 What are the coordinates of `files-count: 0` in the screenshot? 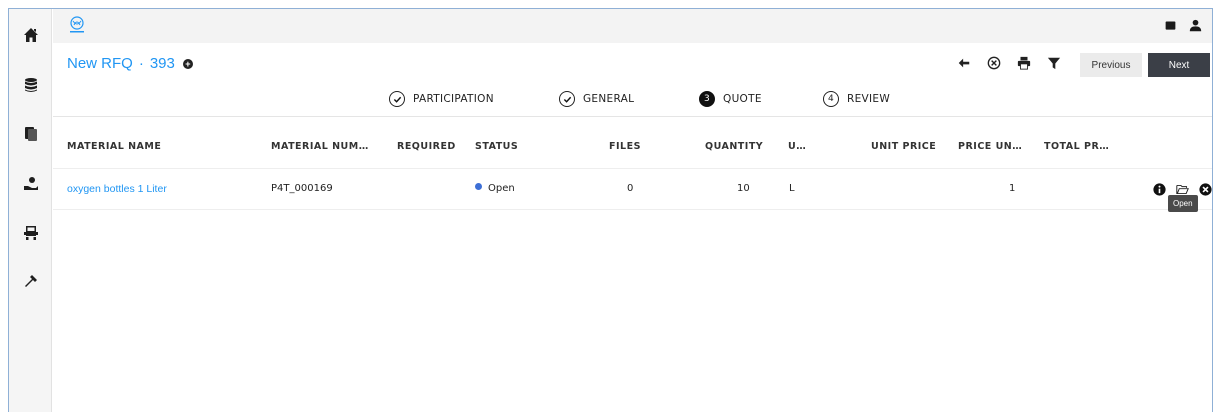 It's located at (630, 188).